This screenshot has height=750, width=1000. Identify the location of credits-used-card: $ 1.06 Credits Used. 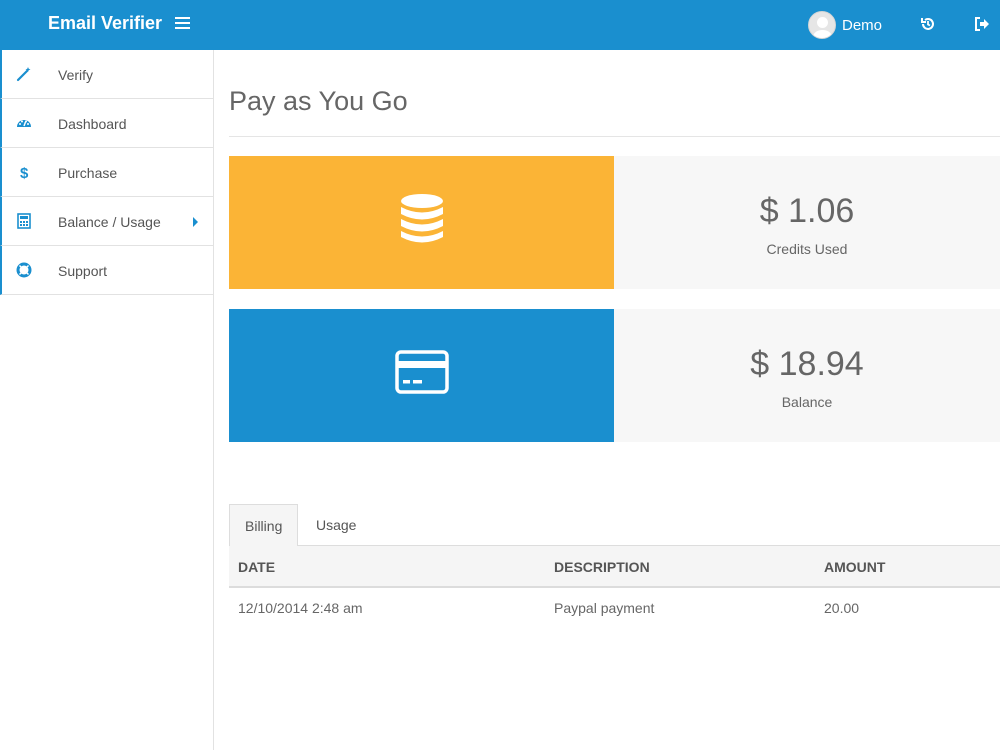
(614, 222).